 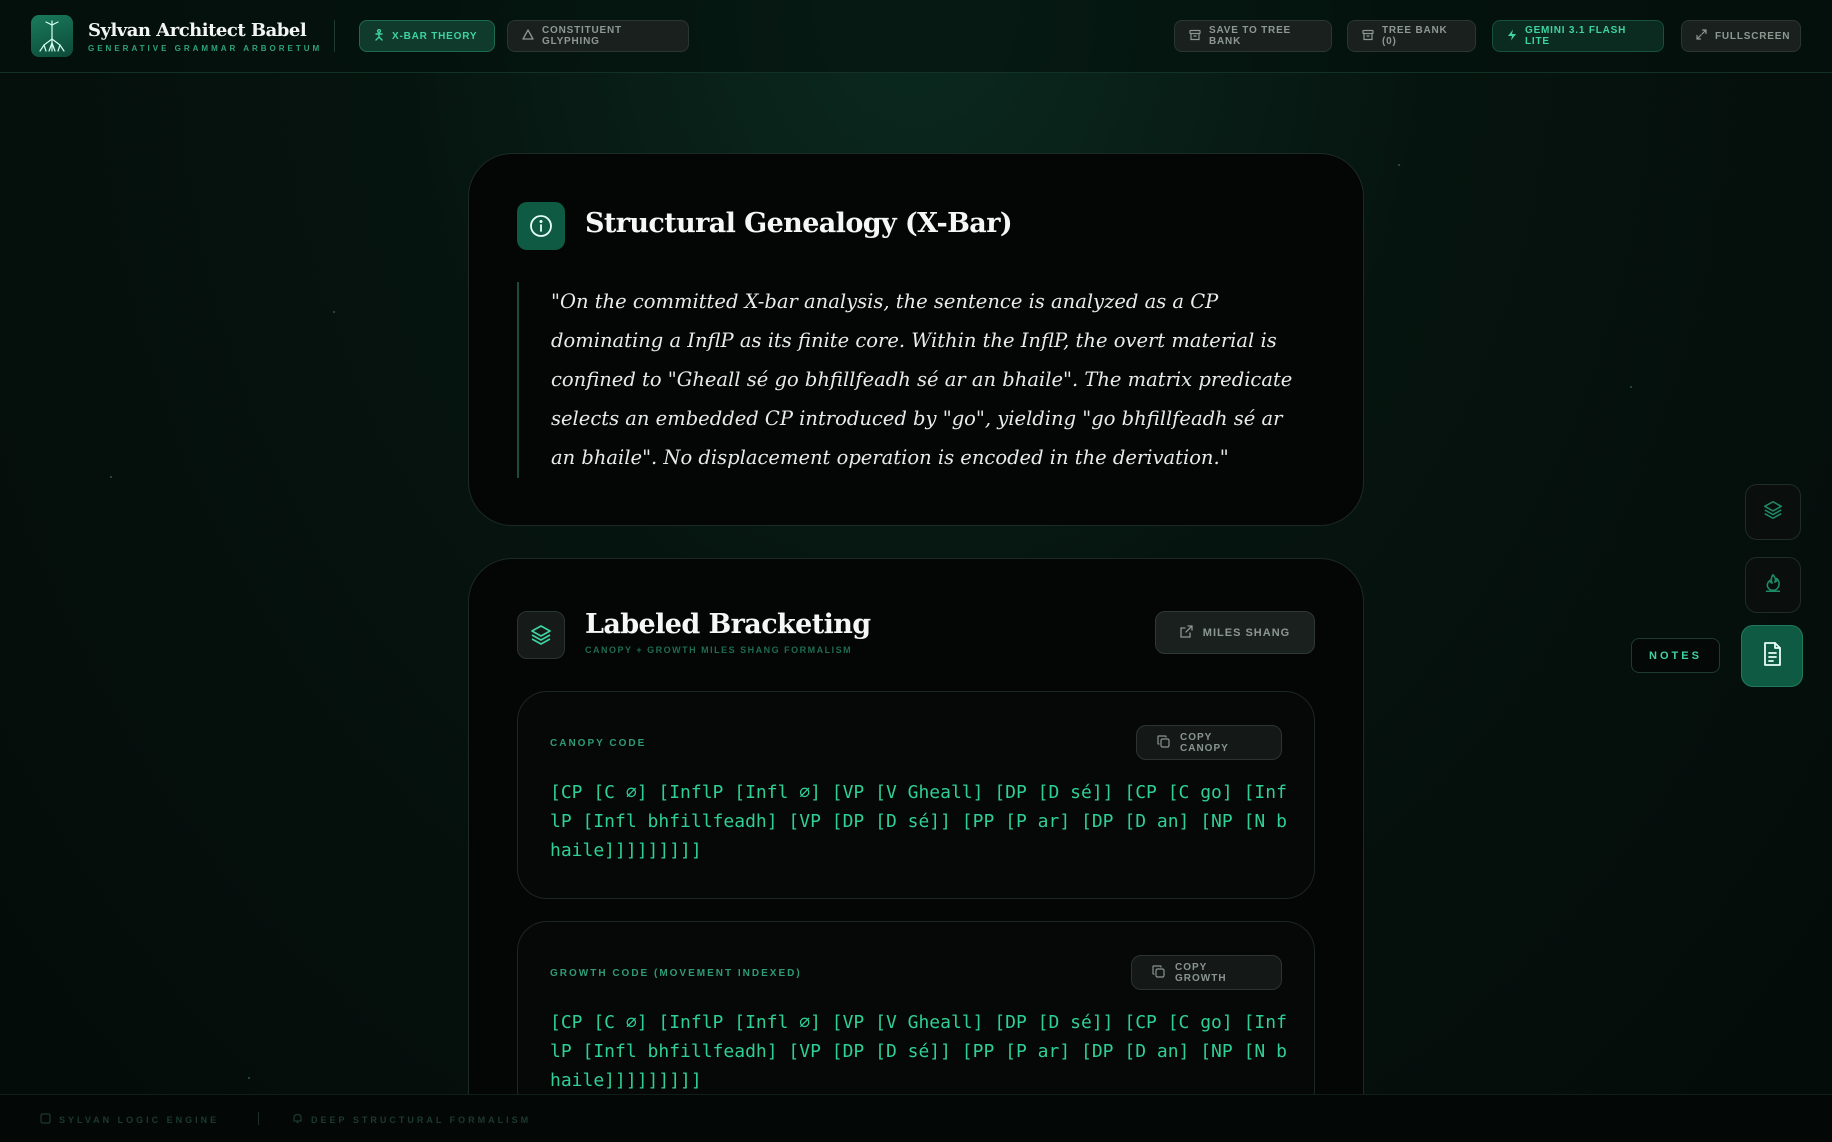 I want to click on tab-label: CONSTITUENT GLYPHING, so click(x=582, y=36).